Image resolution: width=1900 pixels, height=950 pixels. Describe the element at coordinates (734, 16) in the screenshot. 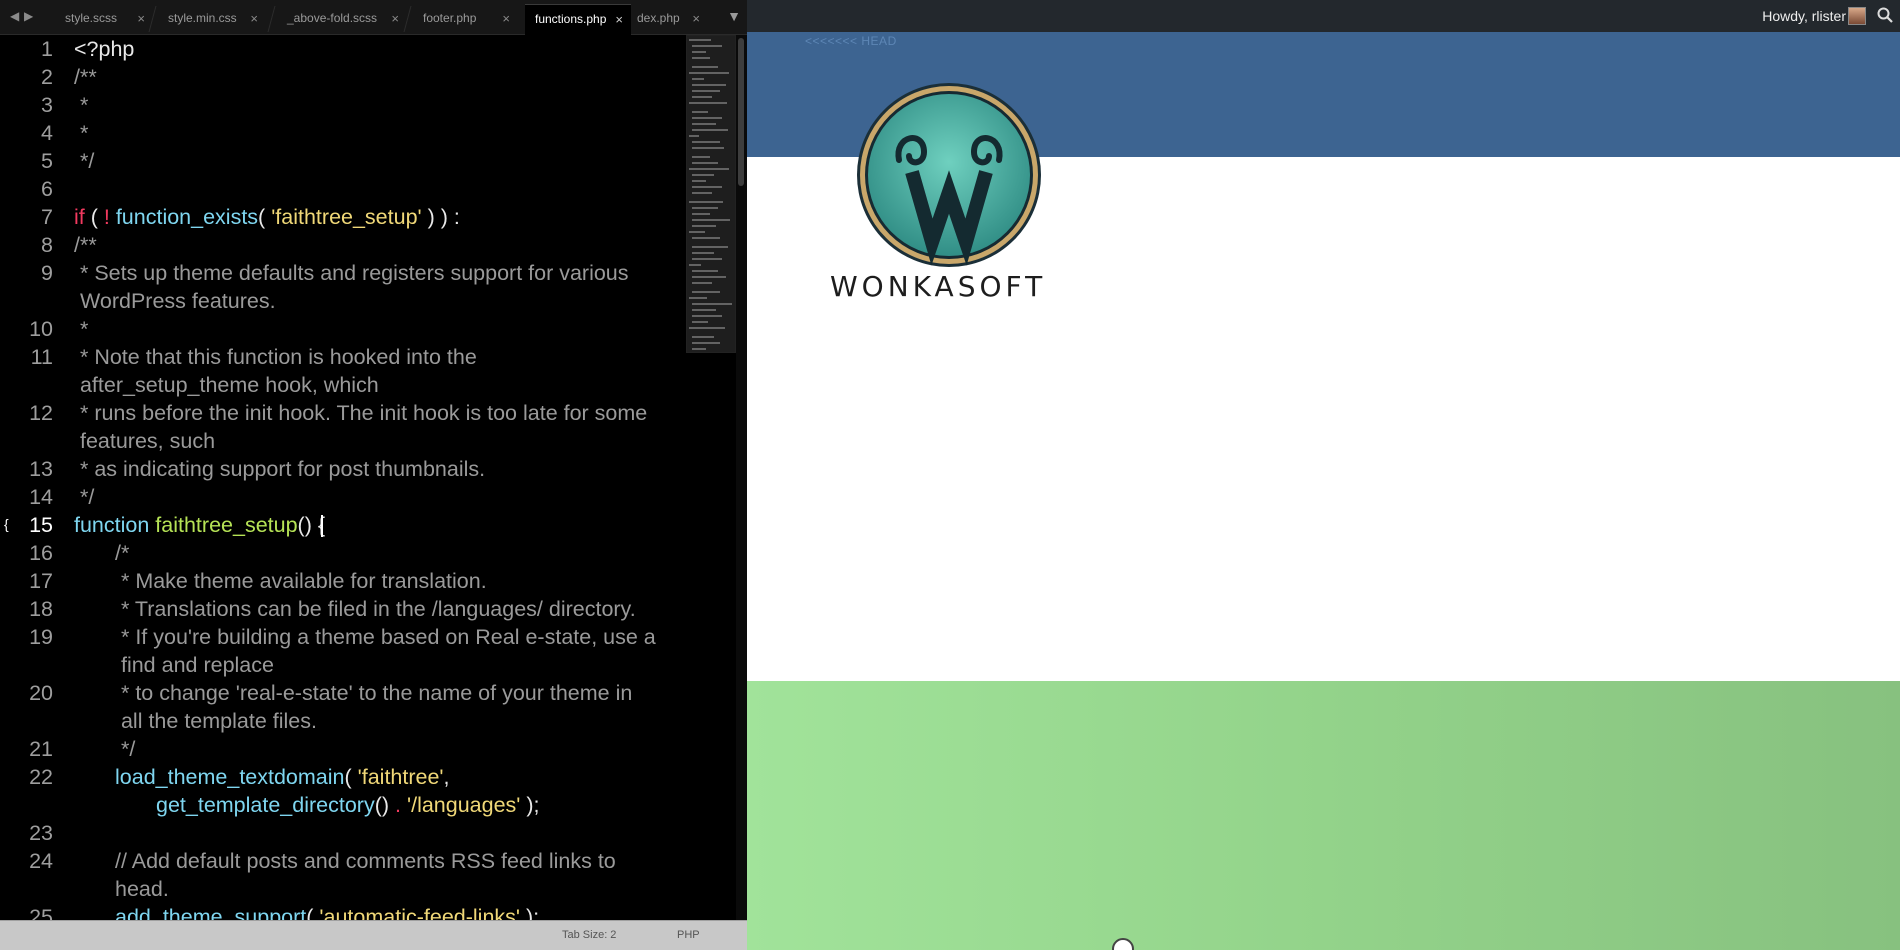

I see `tab-list-dropdown-icon: ▼` at that location.